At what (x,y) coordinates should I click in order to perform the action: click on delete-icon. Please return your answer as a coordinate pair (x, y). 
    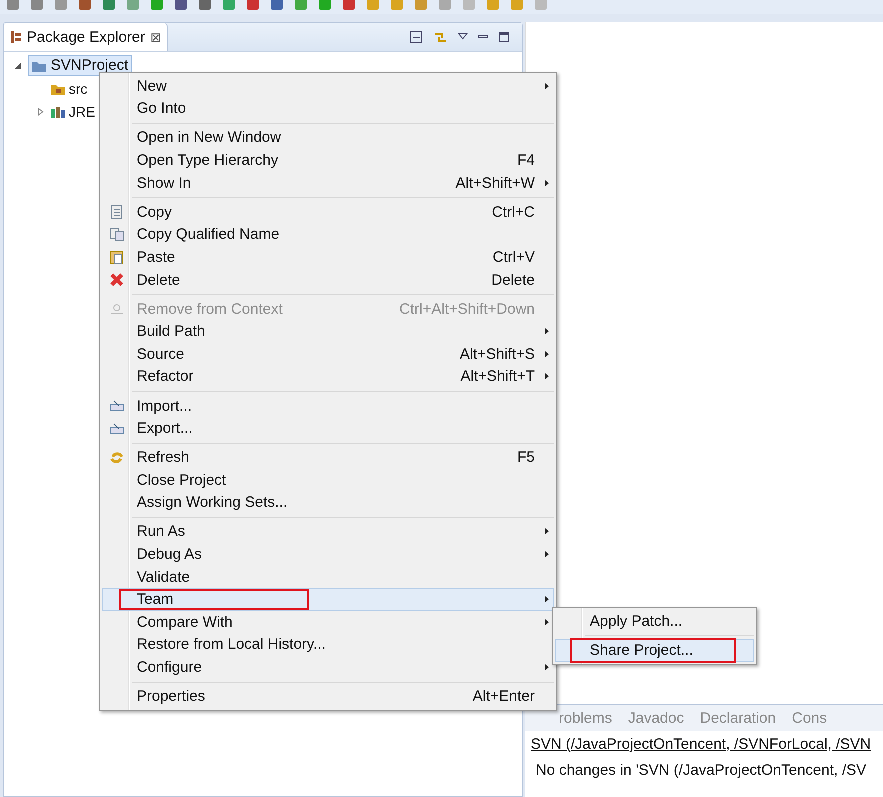
    Looking at the image, I should click on (117, 280).